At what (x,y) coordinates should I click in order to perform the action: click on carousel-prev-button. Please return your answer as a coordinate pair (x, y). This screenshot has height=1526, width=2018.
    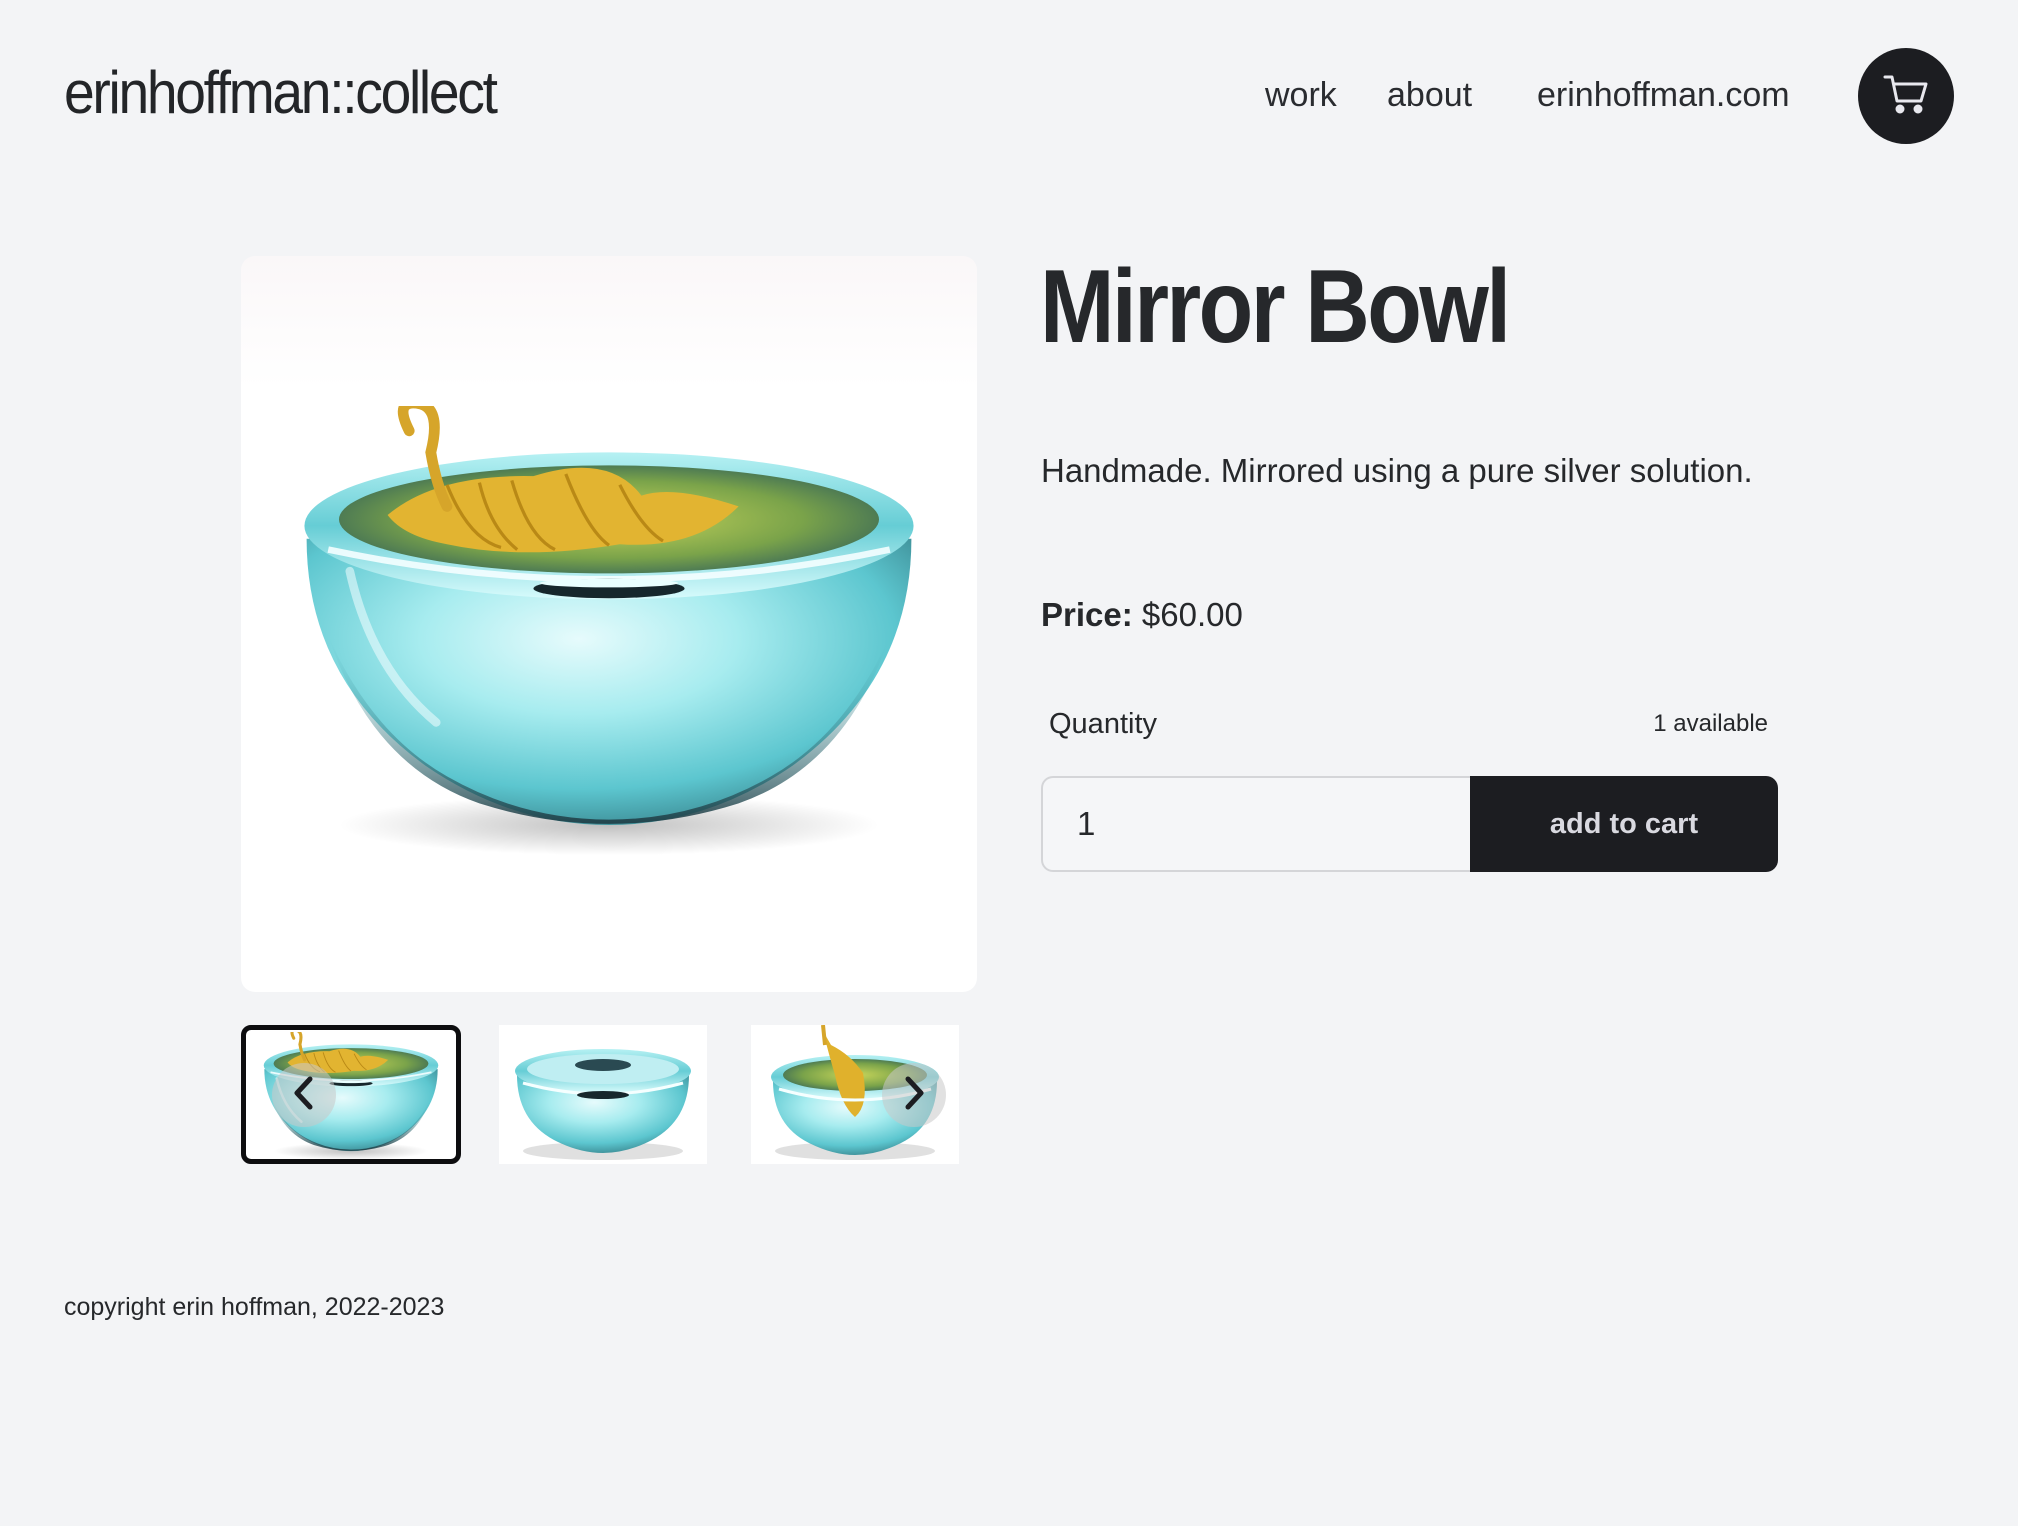
    Looking at the image, I should click on (304, 1095).